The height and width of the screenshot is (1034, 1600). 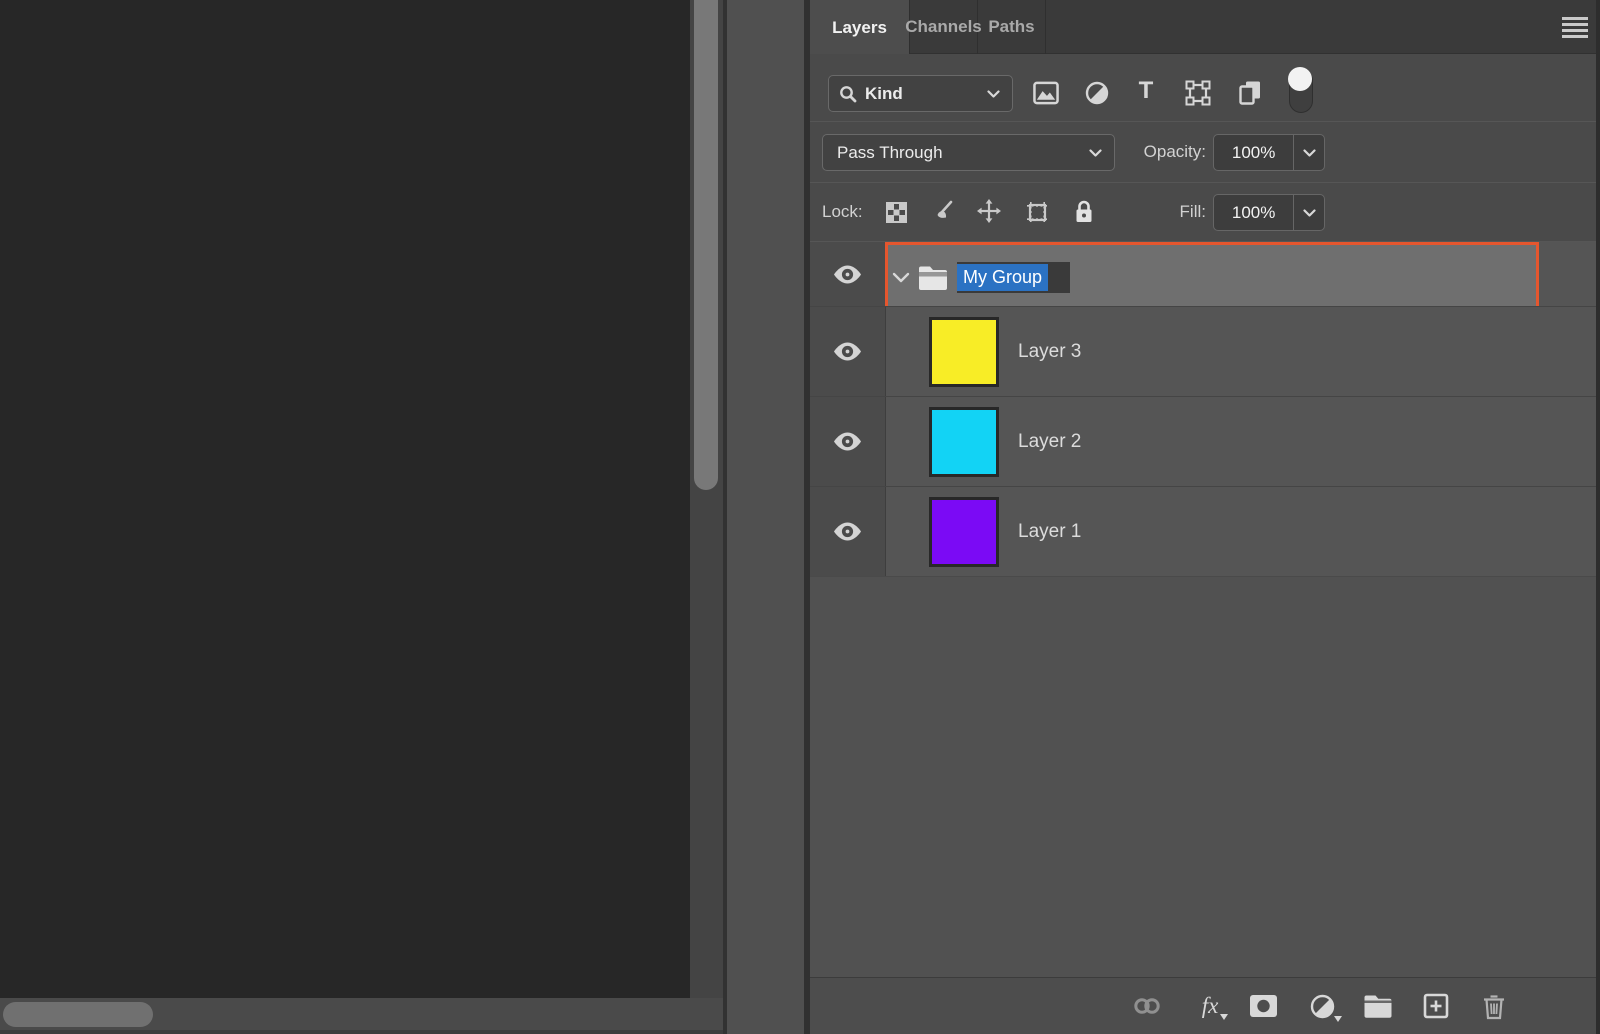 I want to click on pixel-layer-filter-icon, so click(x=1046, y=93).